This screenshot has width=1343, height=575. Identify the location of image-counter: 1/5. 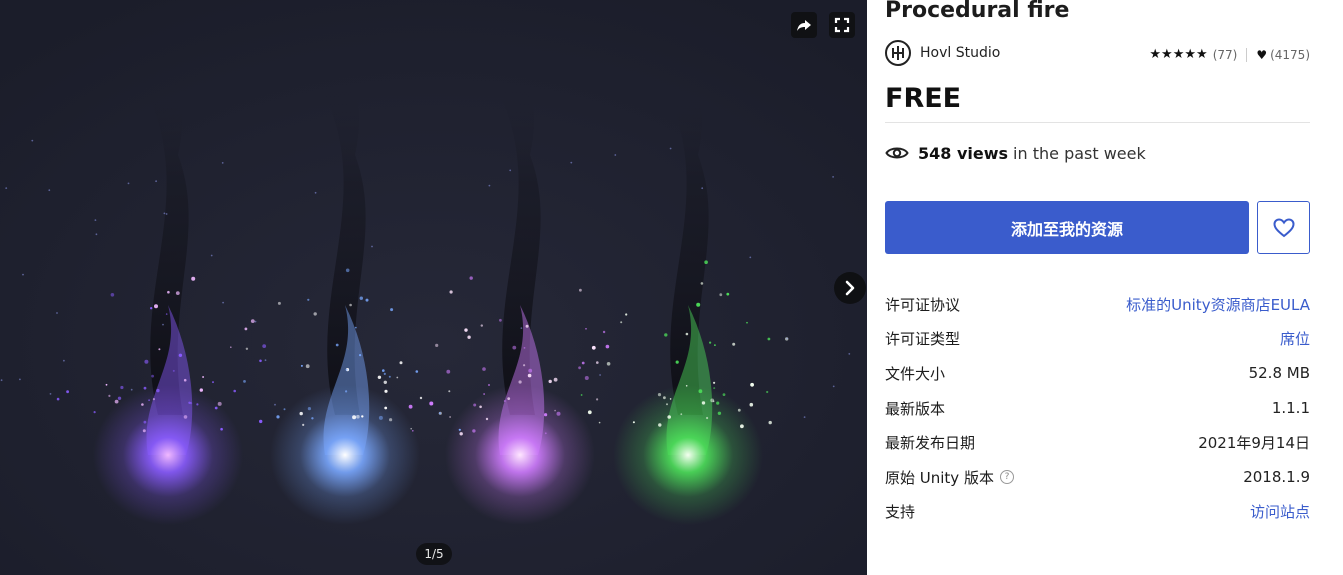
(434, 554).